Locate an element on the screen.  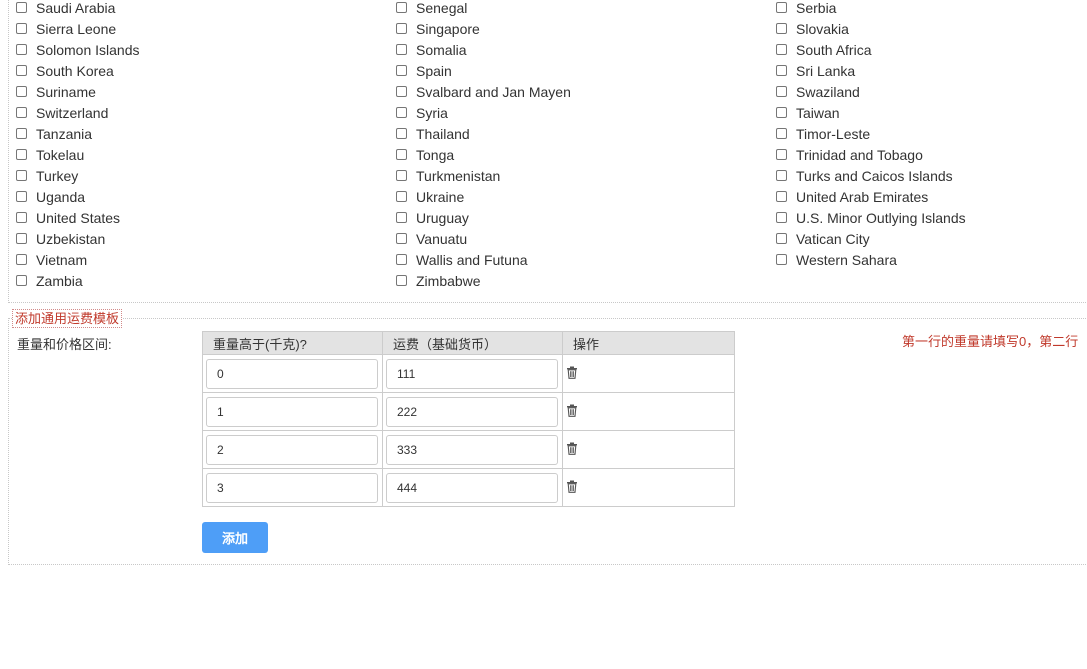
country-option: Svalbard and Jan Mayen is located at coordinates (483, 91).